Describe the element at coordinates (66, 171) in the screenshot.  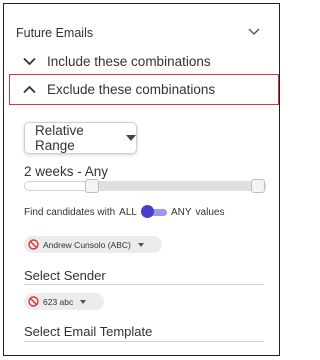
I see `range-value-label: 2 weeks - Any` at that location.